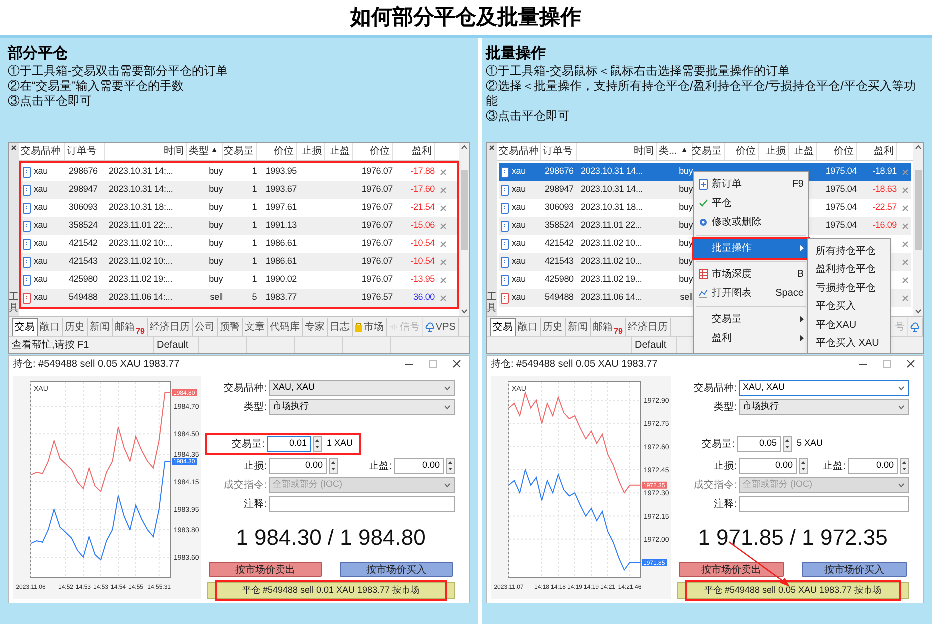 The height and width of the screenshot is (624, 932). Describe the element at coordinates (281, 171) in the screenshot. I see `table-cell-text: 1993.95` at that location.